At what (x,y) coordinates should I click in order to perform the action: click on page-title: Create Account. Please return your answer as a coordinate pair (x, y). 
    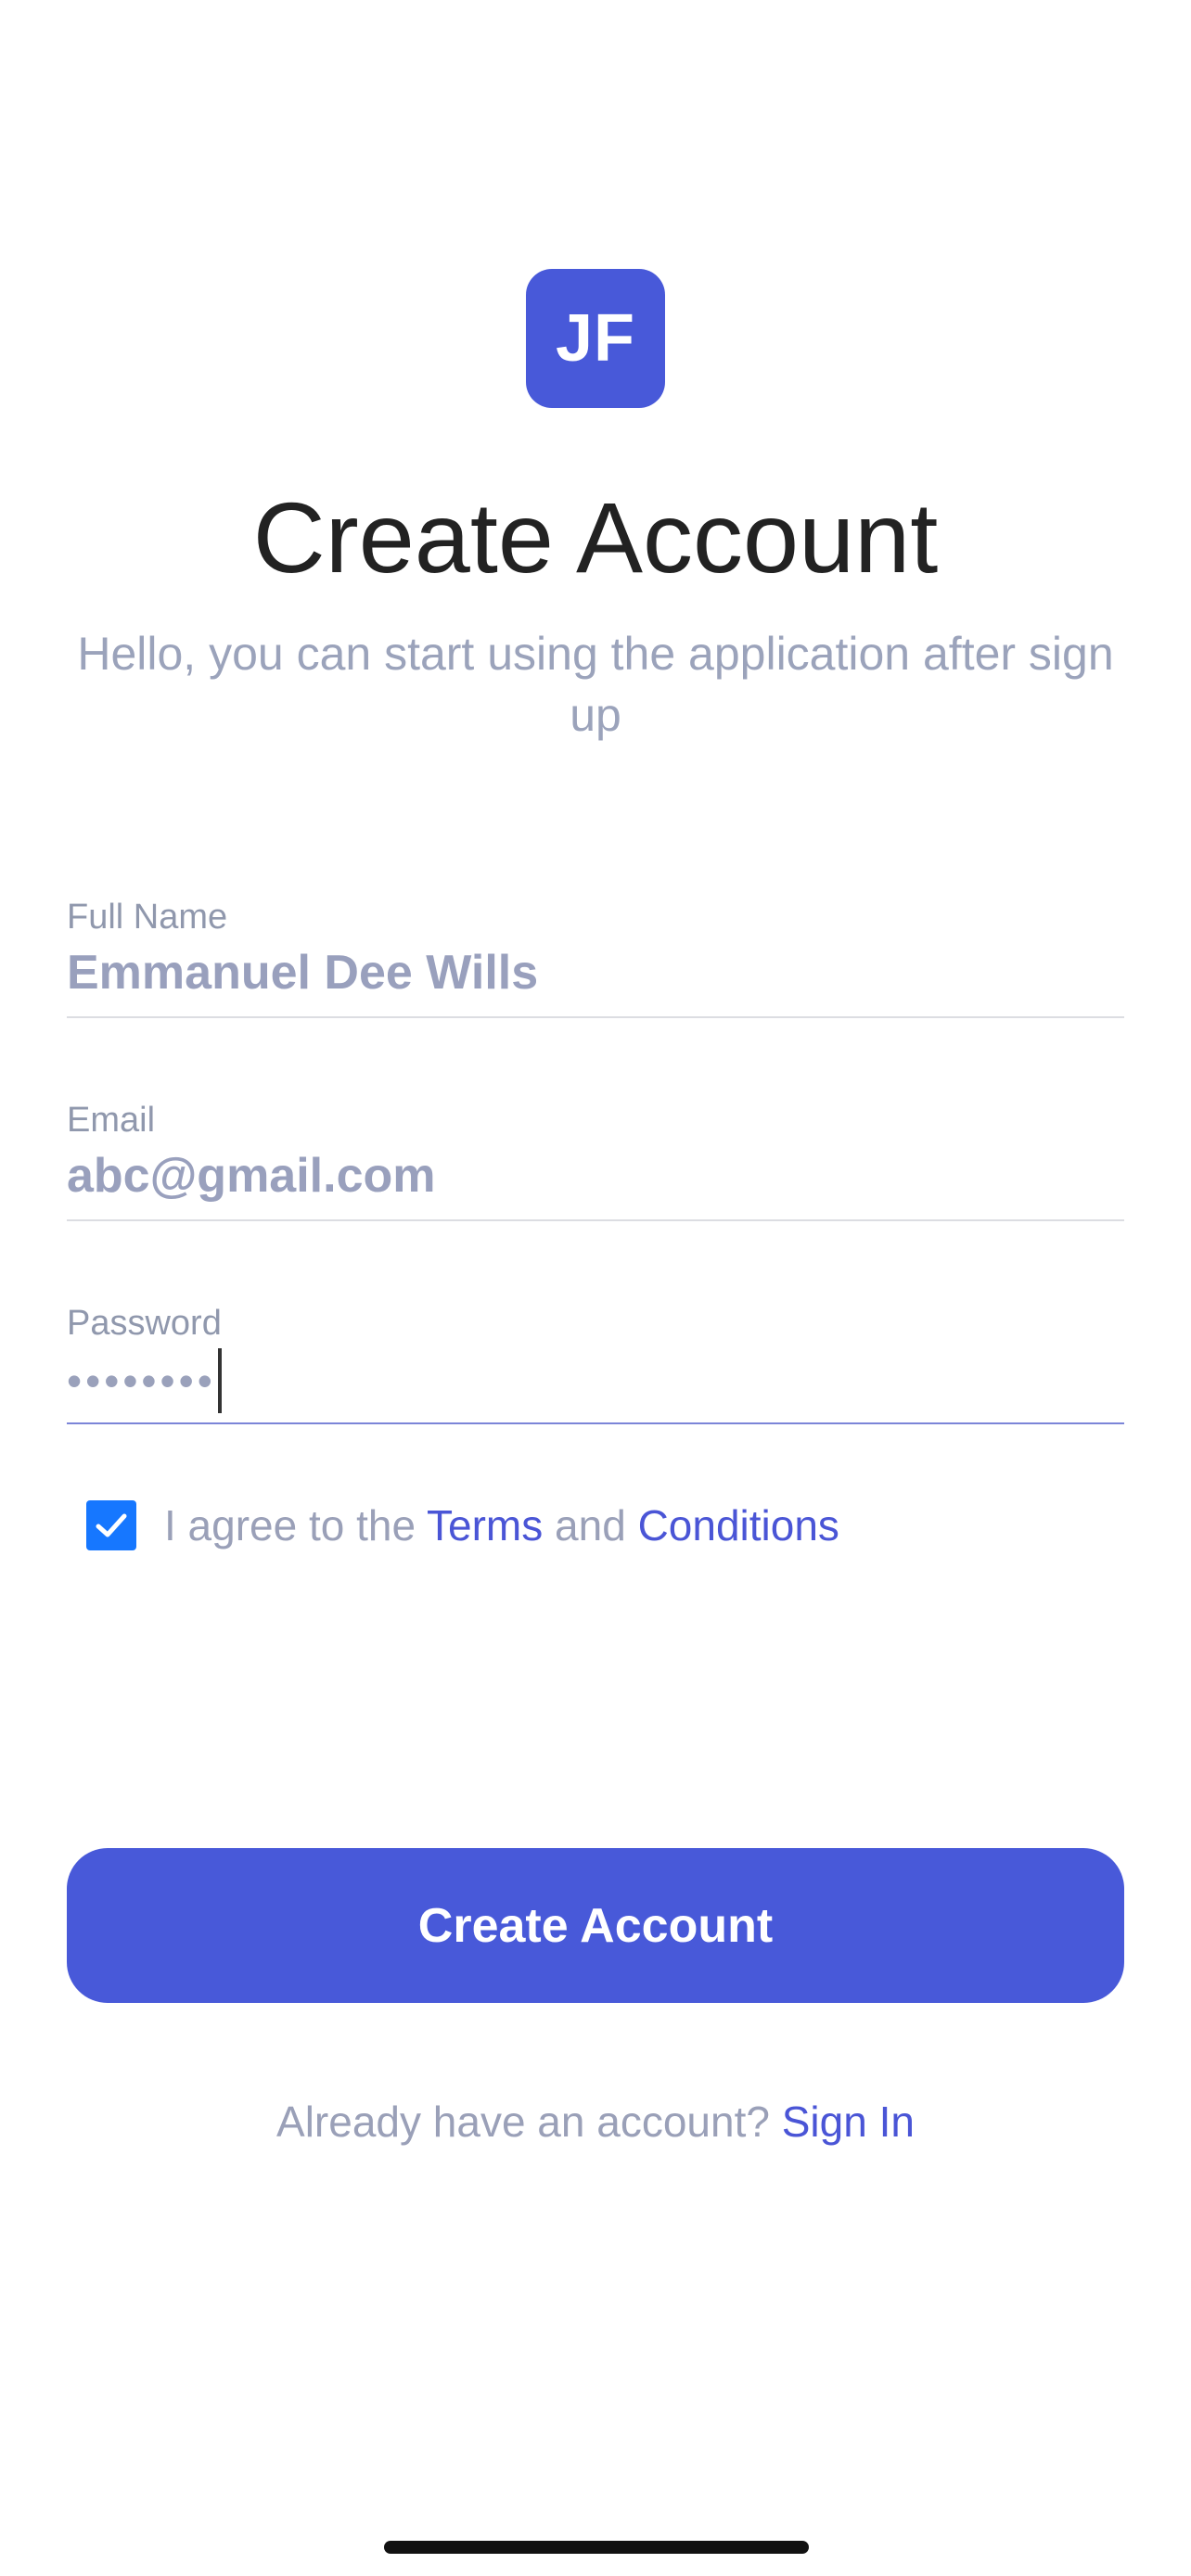
    Looking at the image, I should click on (595, 537).